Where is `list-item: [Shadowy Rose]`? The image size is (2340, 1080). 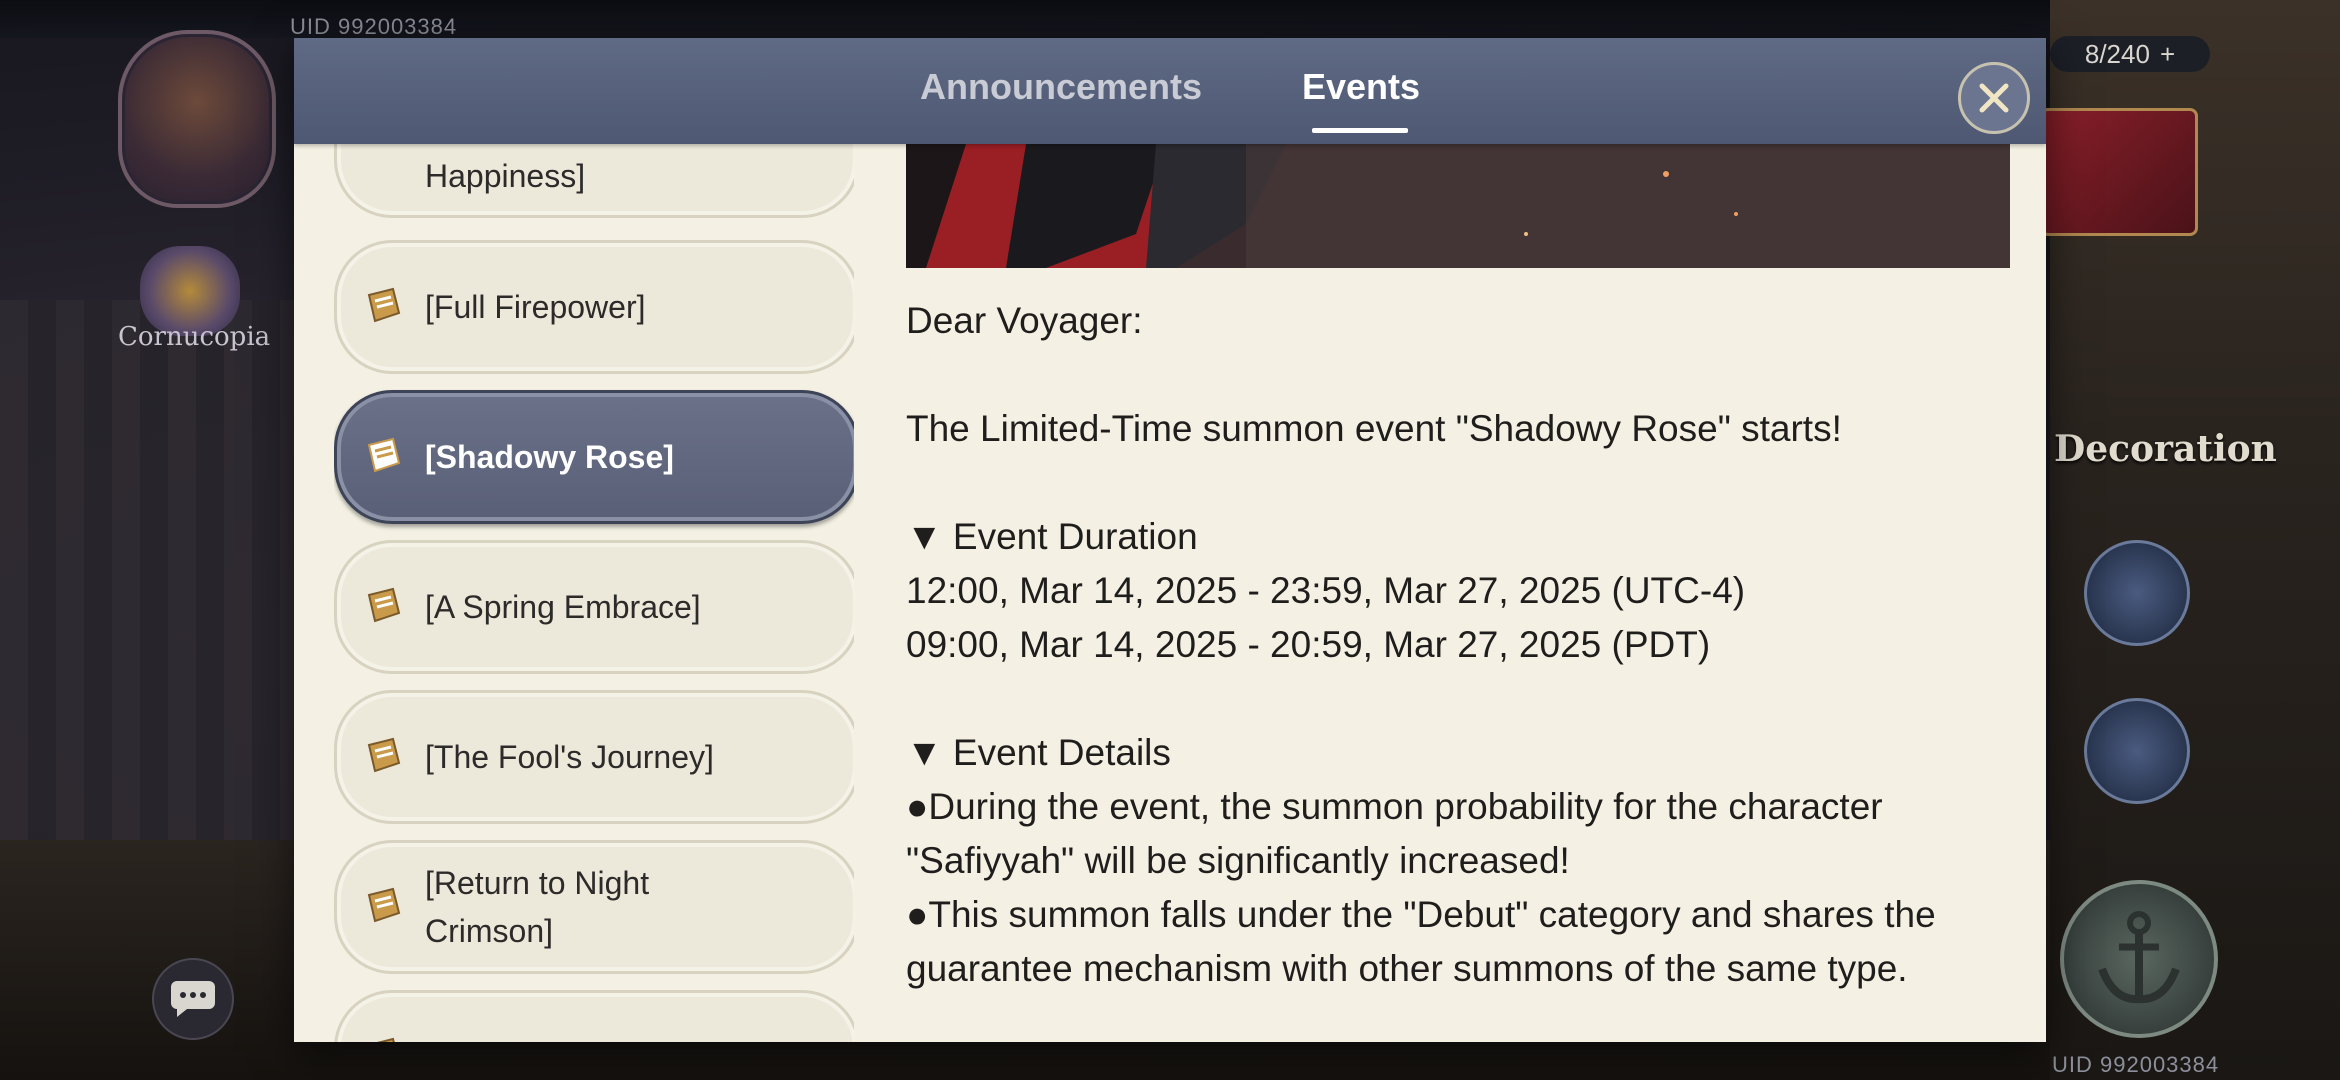
list-item: [Shadowy Rose] is located at coordinates (594, 457).